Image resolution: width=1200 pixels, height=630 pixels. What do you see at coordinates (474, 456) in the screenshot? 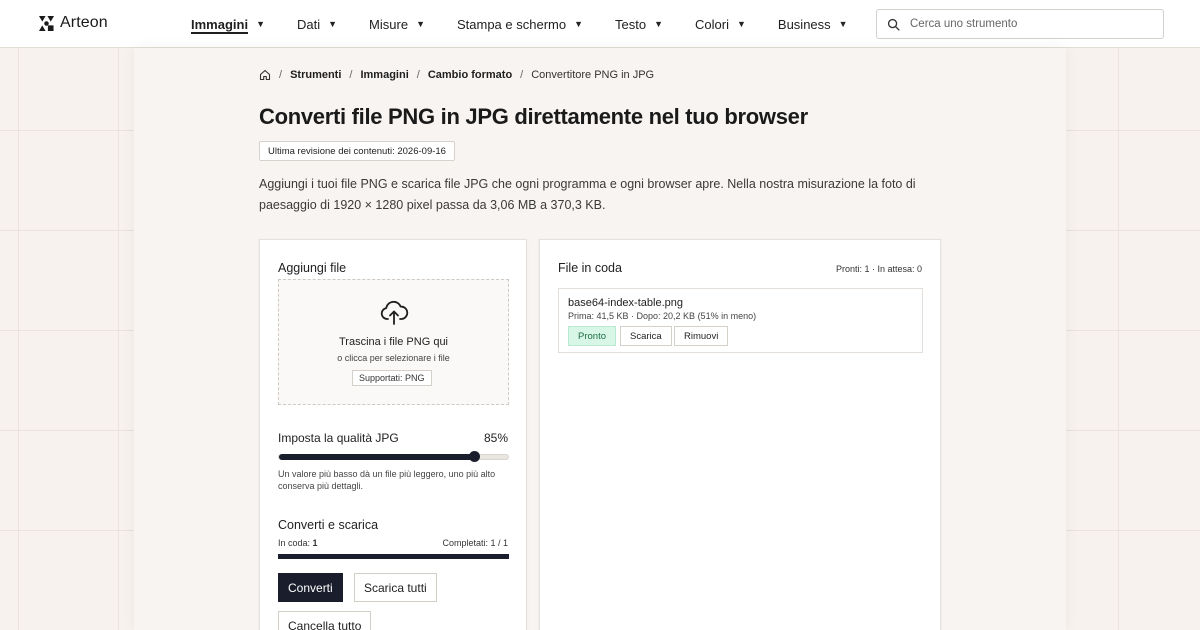
I see `quality-slider-thumb` at bounding box center [474, 456].